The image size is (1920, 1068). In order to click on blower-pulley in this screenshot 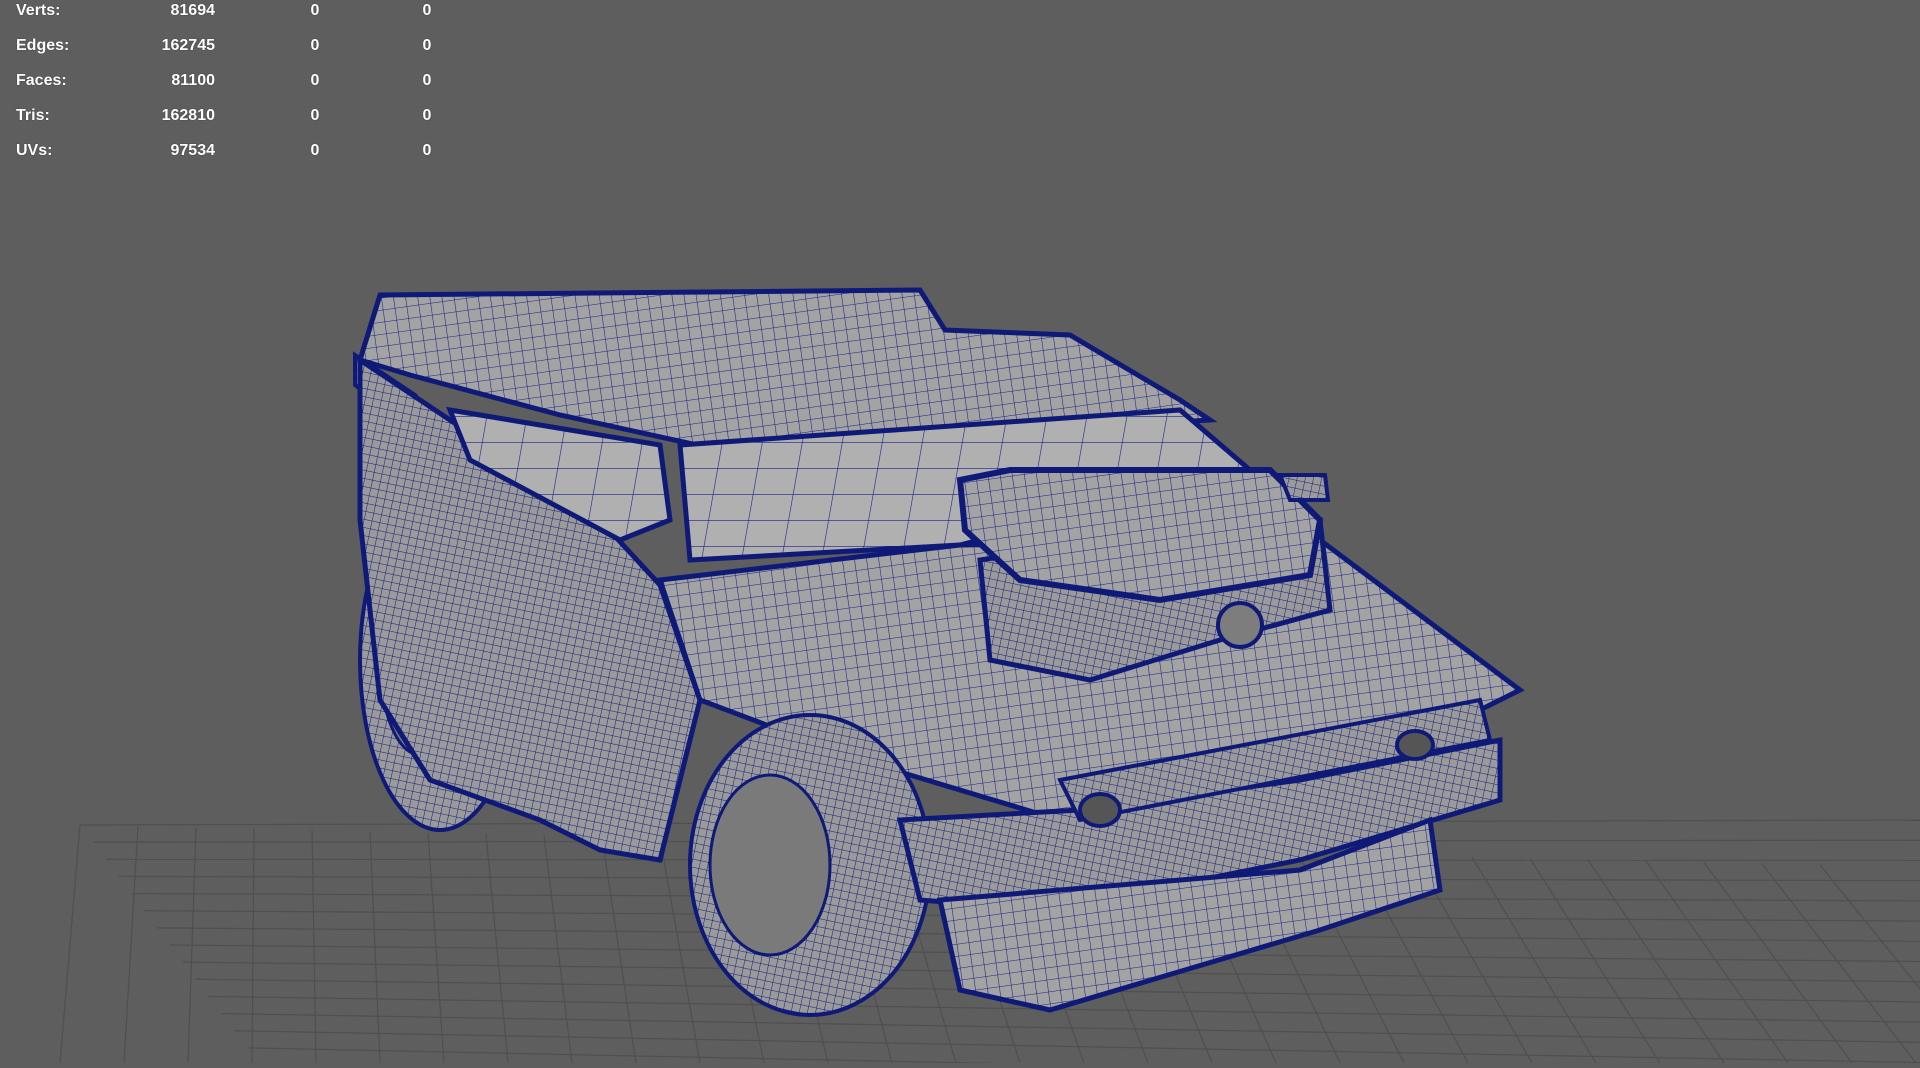, I will do `click(1240, 625)`.